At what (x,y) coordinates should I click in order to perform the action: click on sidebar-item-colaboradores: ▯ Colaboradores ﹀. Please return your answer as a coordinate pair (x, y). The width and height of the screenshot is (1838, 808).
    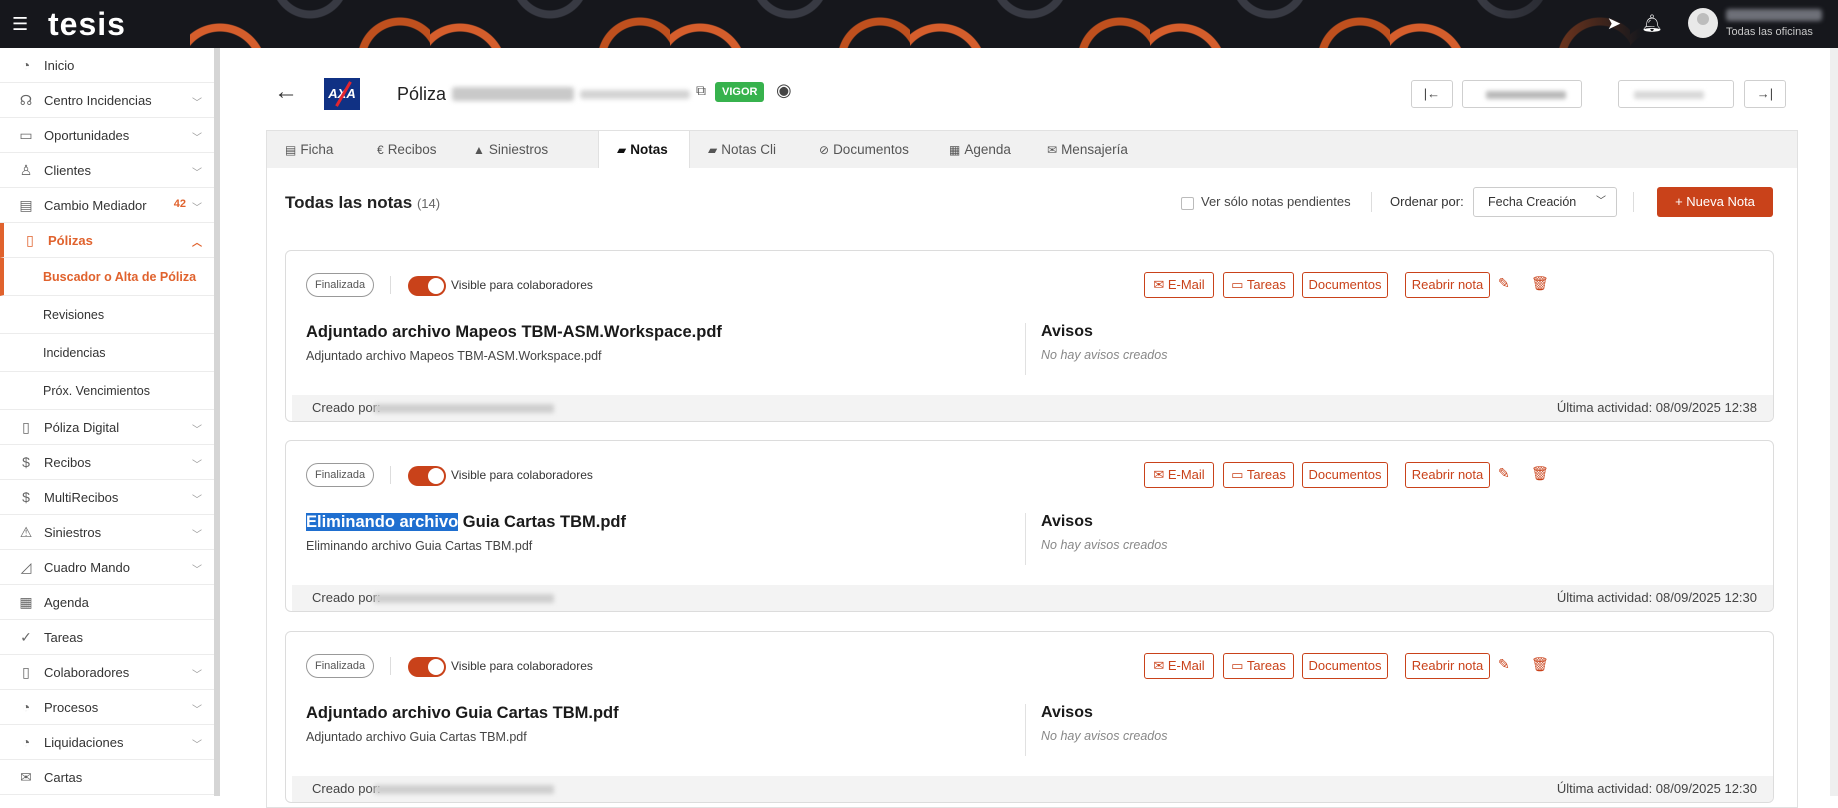
    Looking at the image, I should click on (107, 672).